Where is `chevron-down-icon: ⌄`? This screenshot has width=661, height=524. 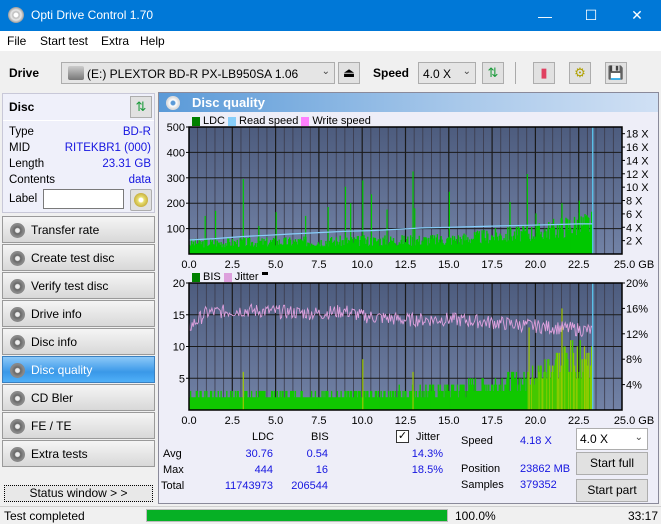
chevron-down-icon: ⌄ is located at coordinates (638, 437).